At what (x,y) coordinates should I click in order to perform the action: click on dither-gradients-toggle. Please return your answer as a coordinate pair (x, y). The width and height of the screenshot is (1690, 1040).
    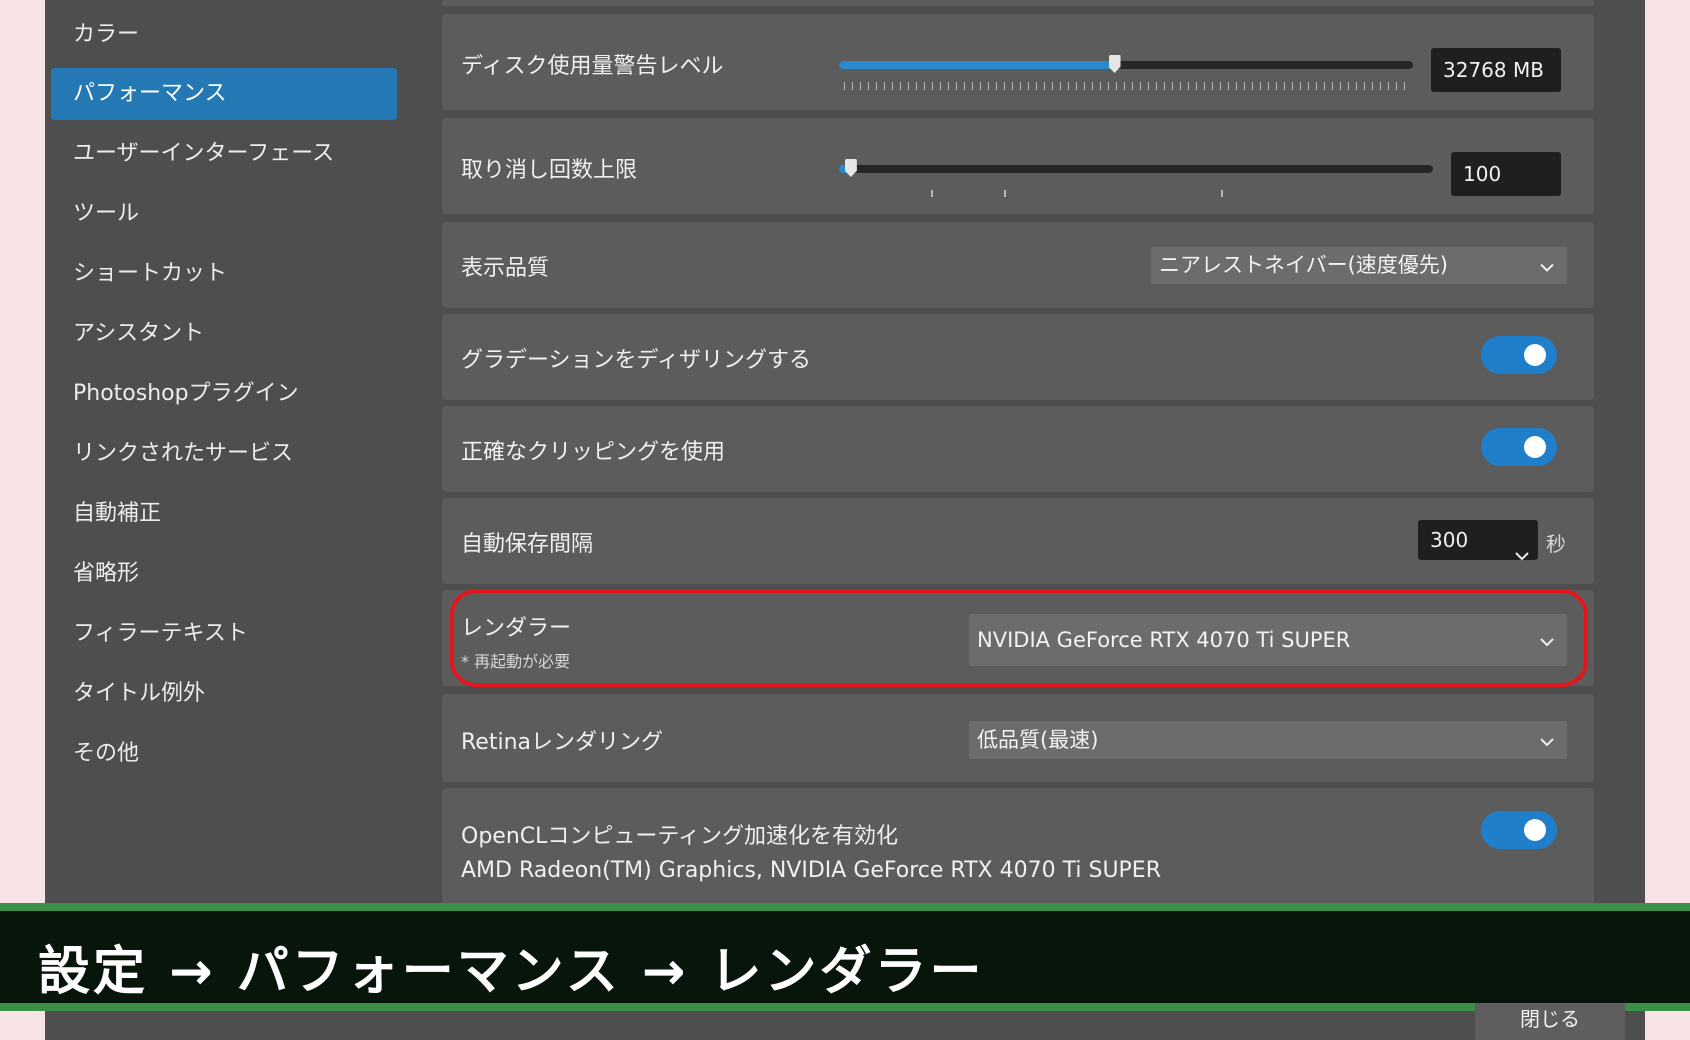
    Looking at the image, I should click on (1519, 355).